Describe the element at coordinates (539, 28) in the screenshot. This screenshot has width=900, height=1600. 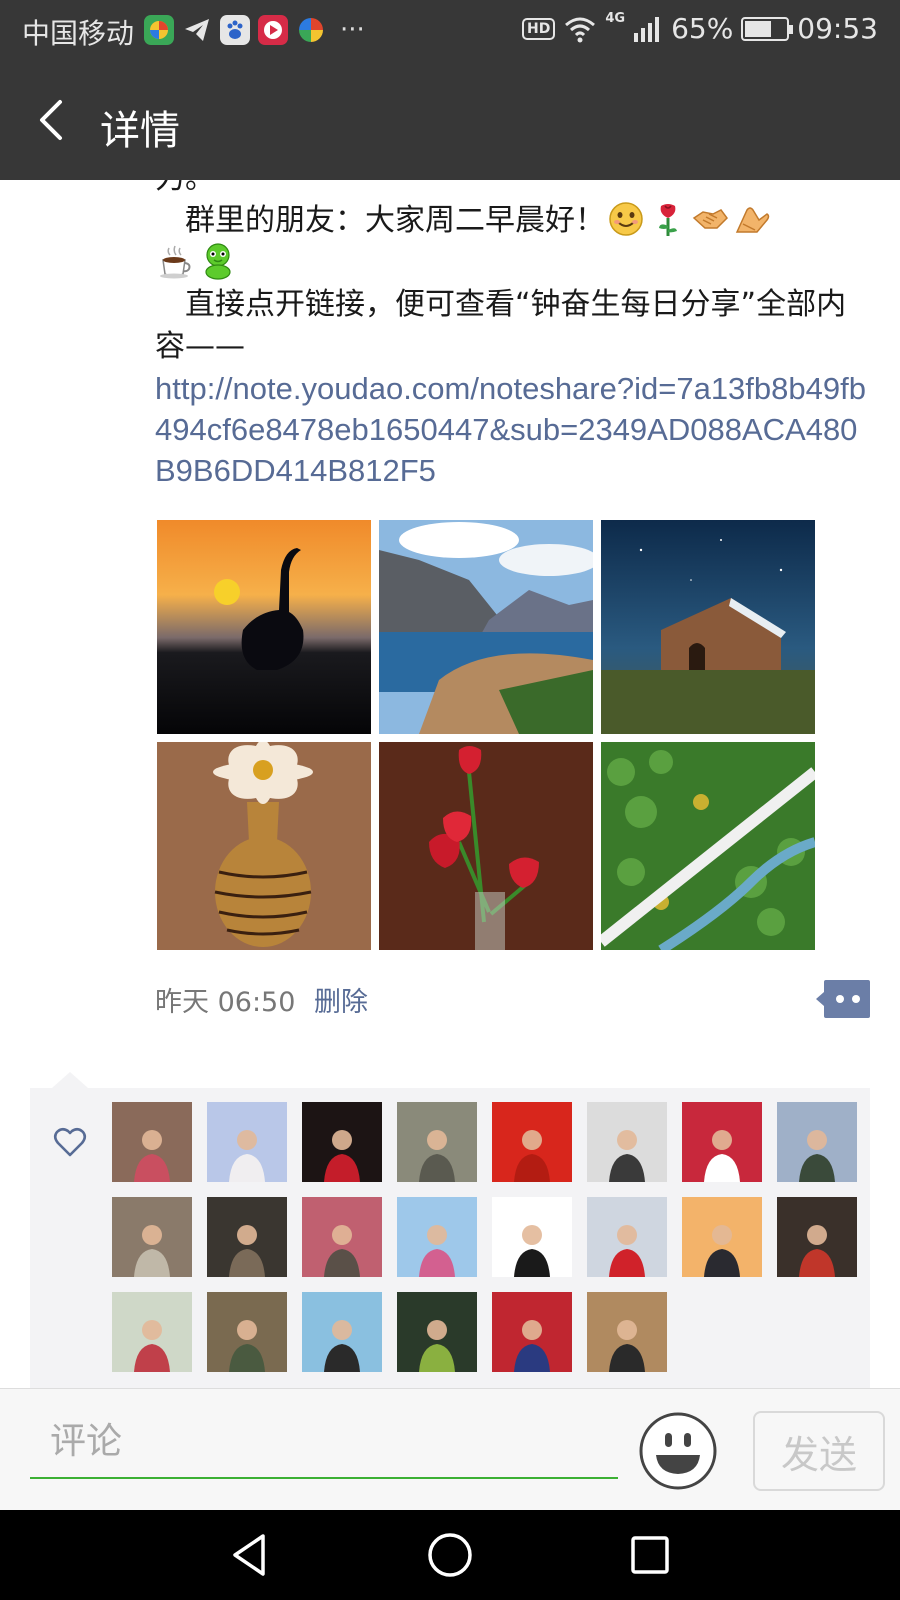
I see `hd-badge: HD` at that location.